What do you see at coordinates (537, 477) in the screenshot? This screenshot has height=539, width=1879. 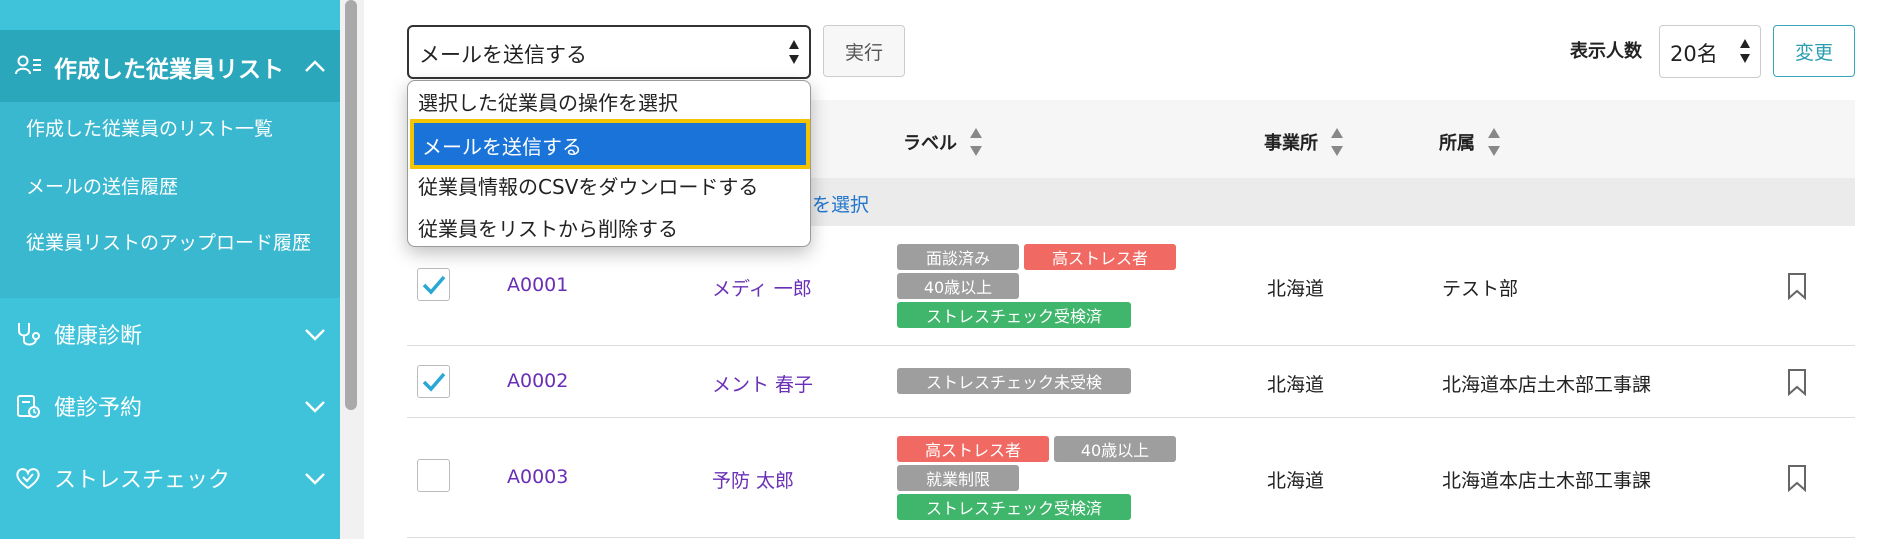 I see `employee-id-link: A0003` at bounding box center [537, 477].